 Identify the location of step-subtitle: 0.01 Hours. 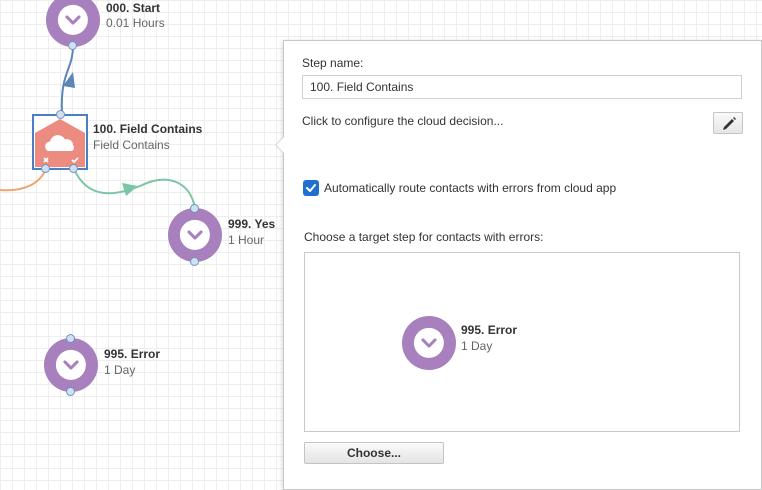
(135, 23).